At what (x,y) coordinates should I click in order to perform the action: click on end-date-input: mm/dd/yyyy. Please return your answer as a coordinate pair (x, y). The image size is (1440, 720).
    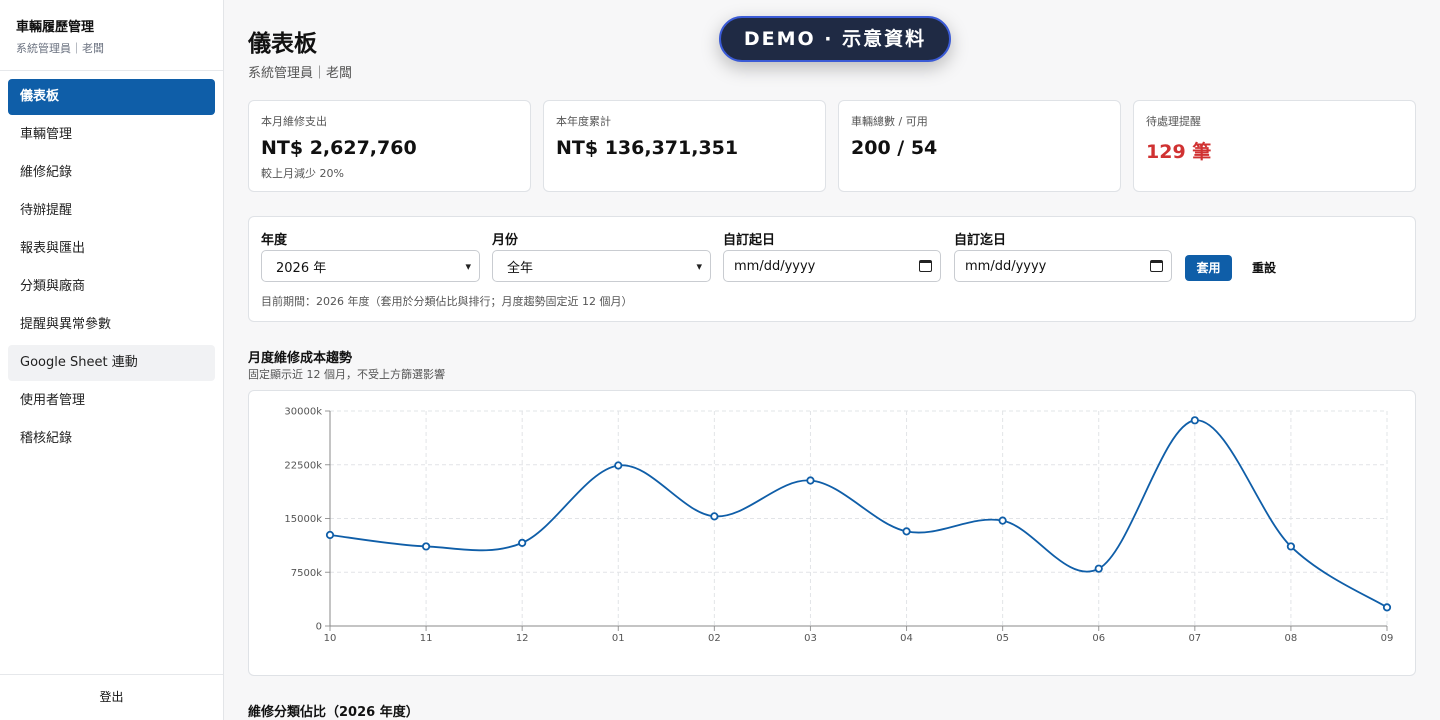
    Looking at the image, I should click on (1063, 266).